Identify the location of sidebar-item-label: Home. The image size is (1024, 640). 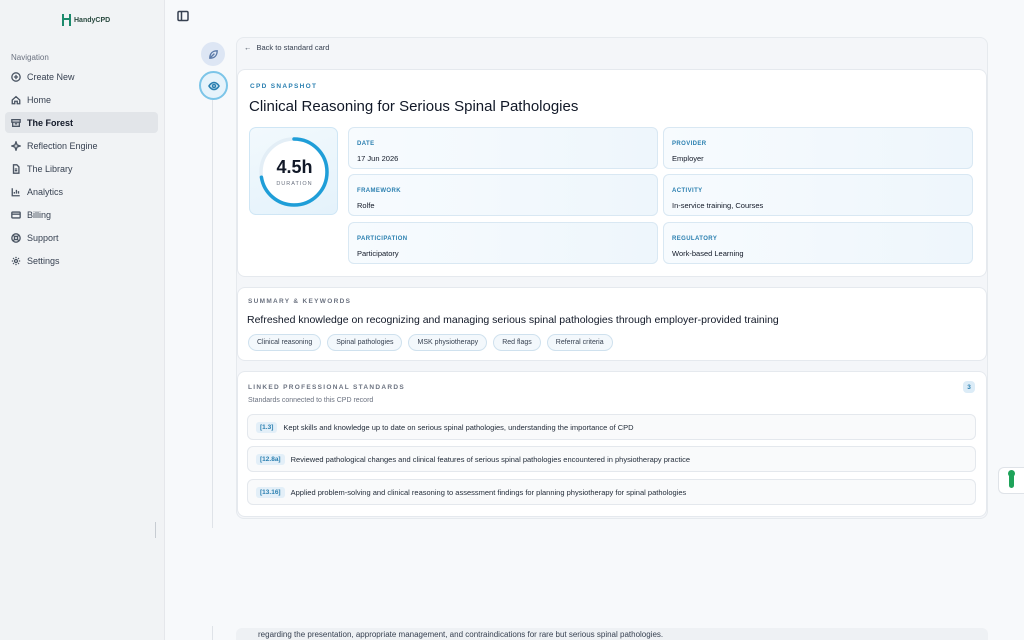
(39, 99).